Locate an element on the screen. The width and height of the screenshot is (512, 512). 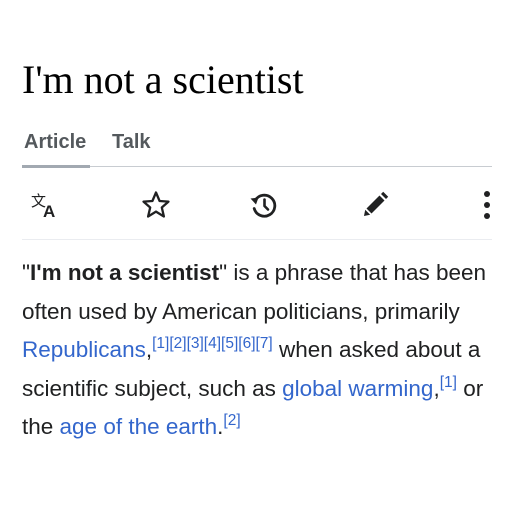
language-button: 文 A is located at coordinates (45, 205).